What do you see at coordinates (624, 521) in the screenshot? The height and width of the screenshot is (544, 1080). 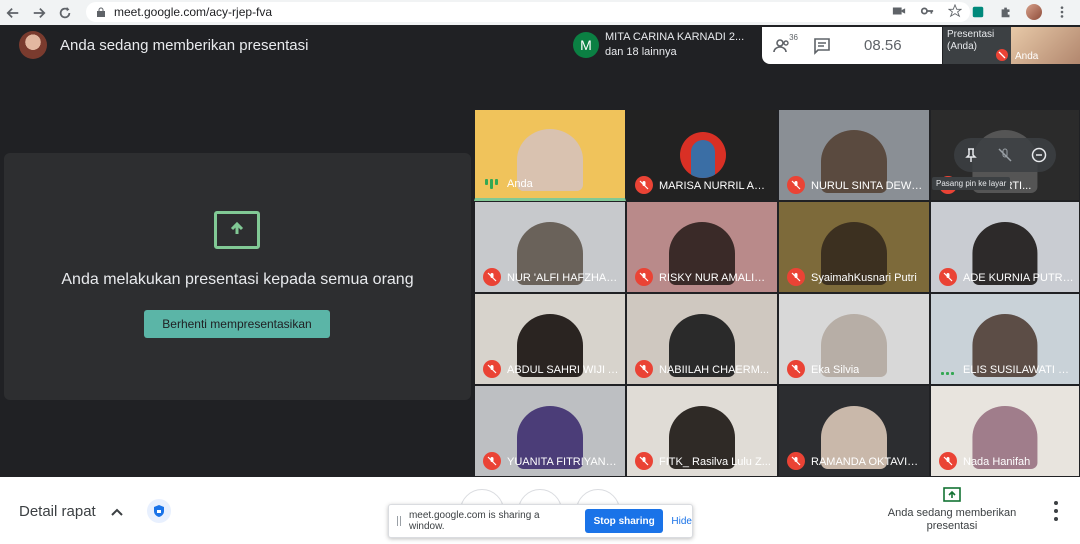 I see `stop-sharing-button: Stop sharing` at bounding box center [624, 521].